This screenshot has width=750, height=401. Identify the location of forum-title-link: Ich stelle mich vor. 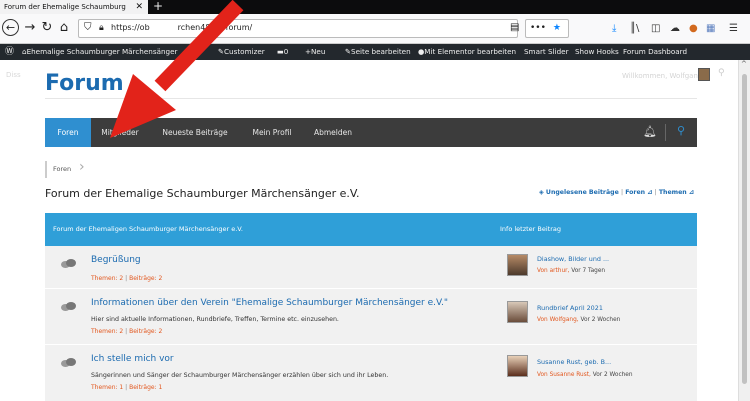
(132, 359).